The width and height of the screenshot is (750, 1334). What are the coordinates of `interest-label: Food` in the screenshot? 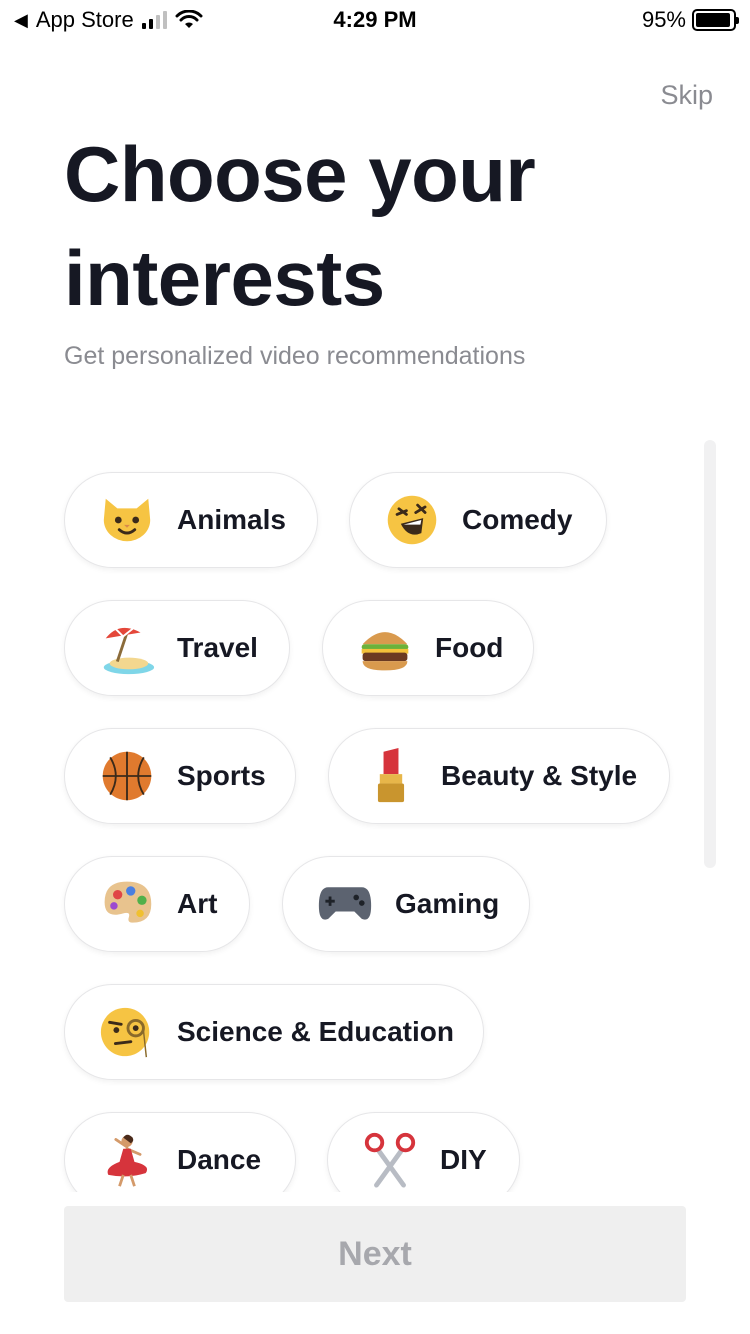 It's located at (469, 647).